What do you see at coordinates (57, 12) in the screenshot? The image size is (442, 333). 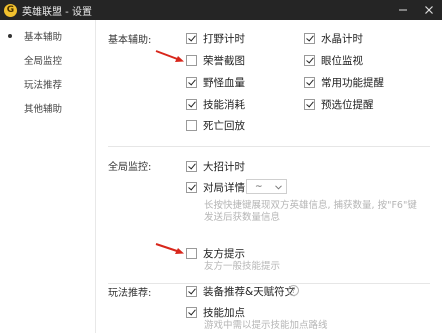 I see `window-title: 英雄联盟 - 设置` at bounding box center [57, 12].